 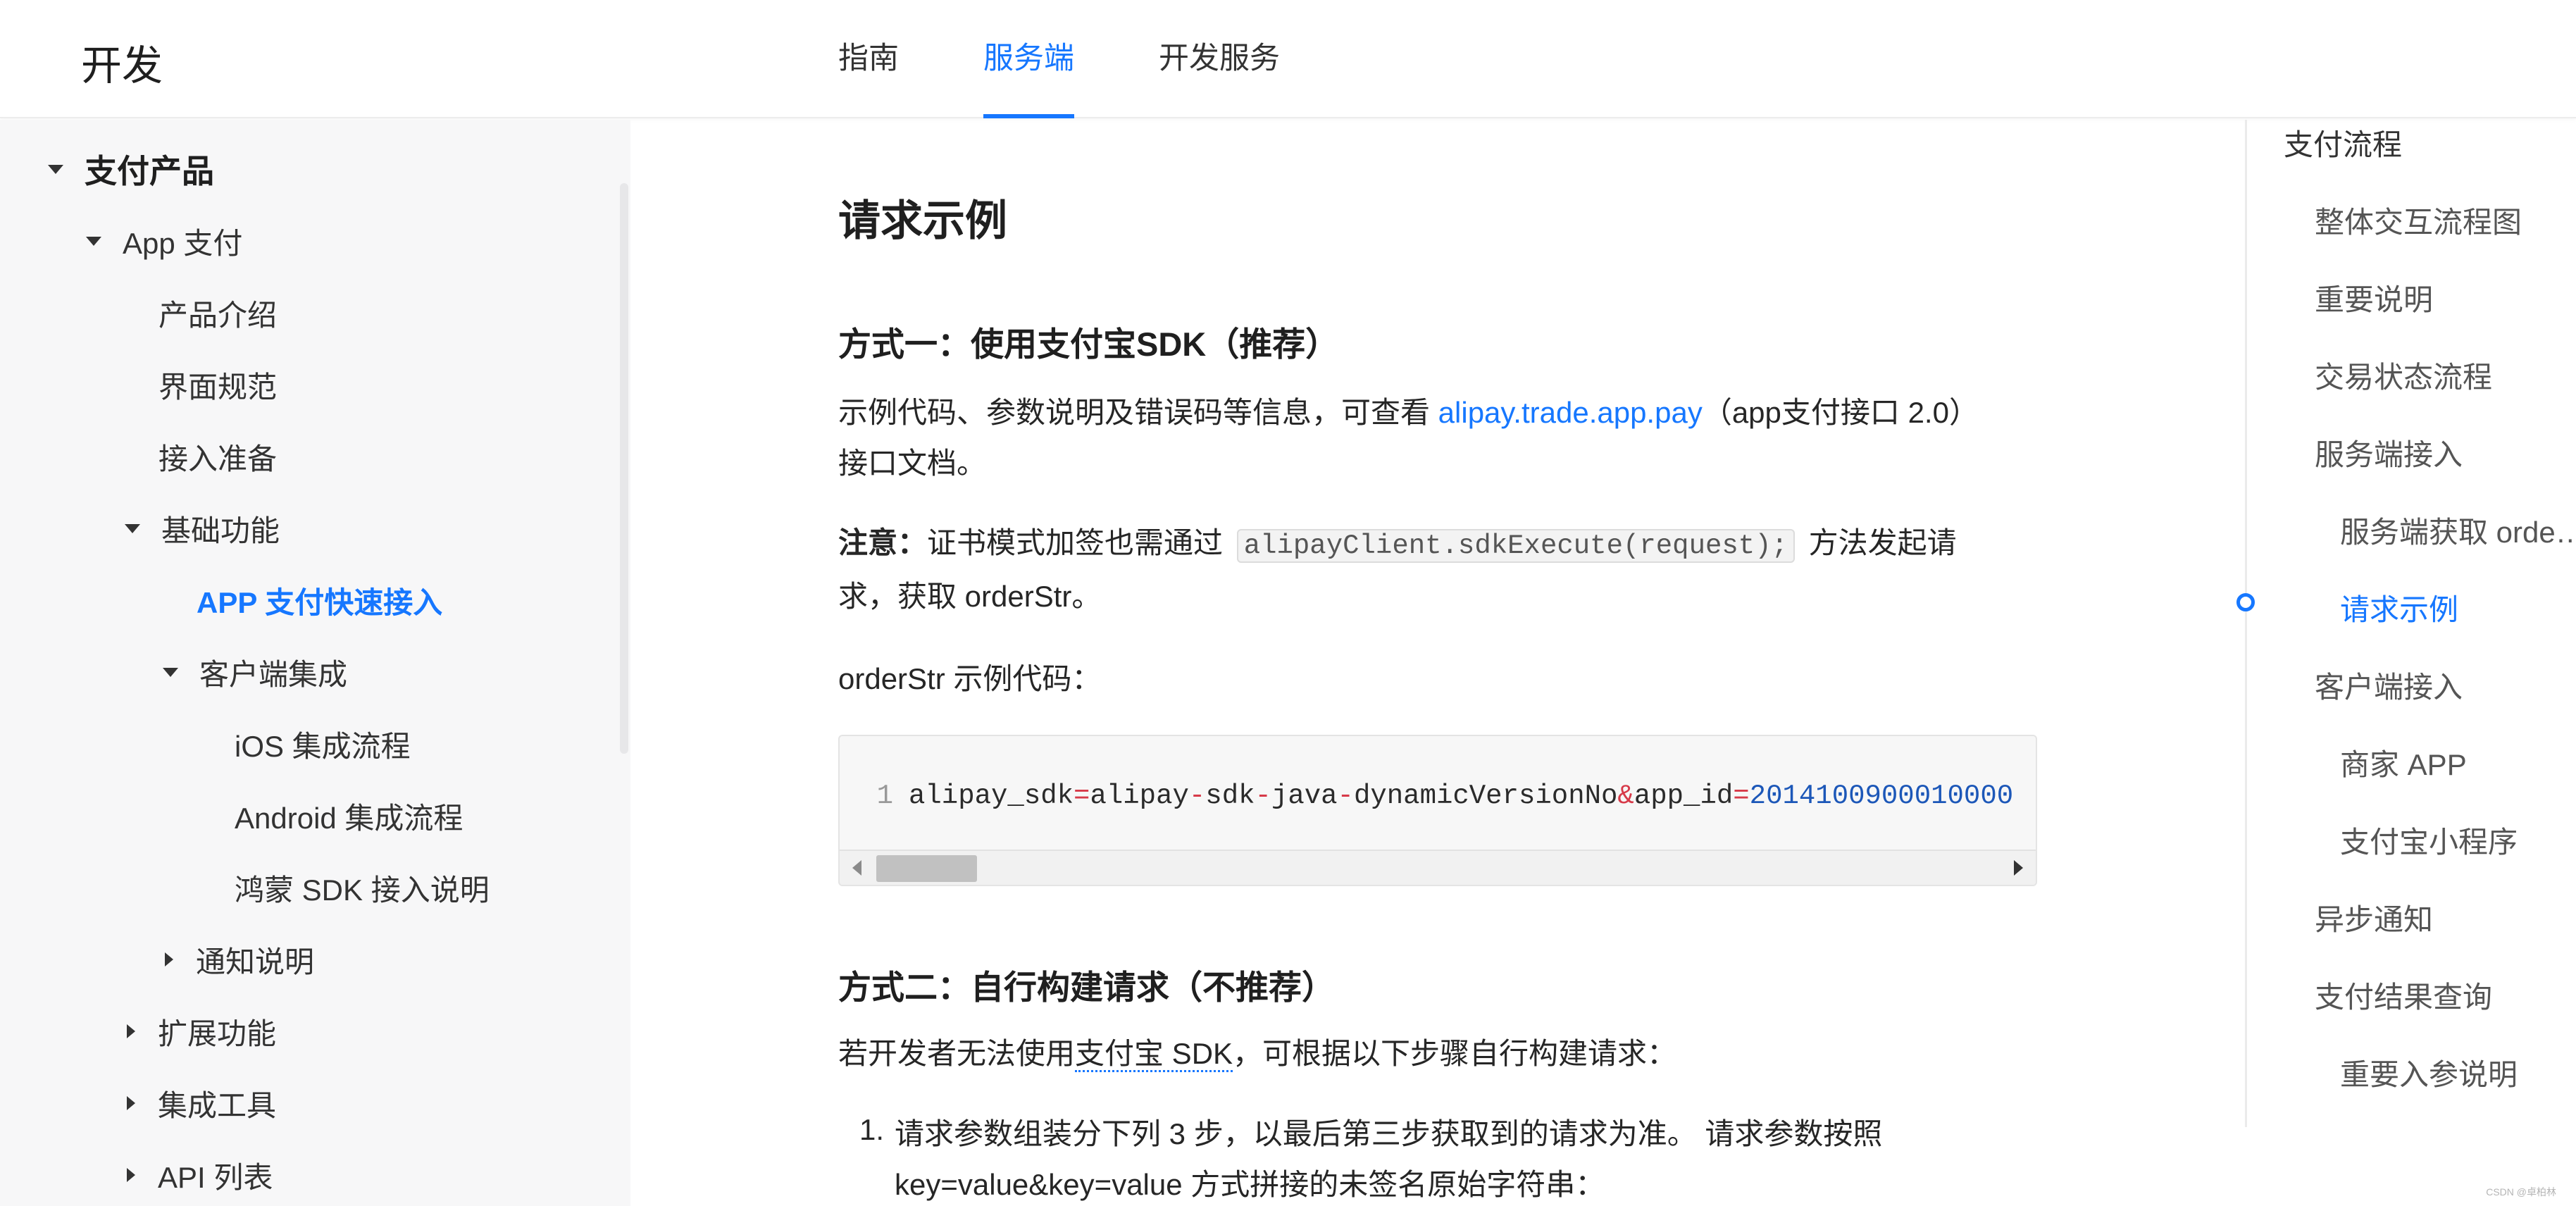 I want to click on sidebar-item-ios: iOS 集成流程, so click(x=323, y=744).